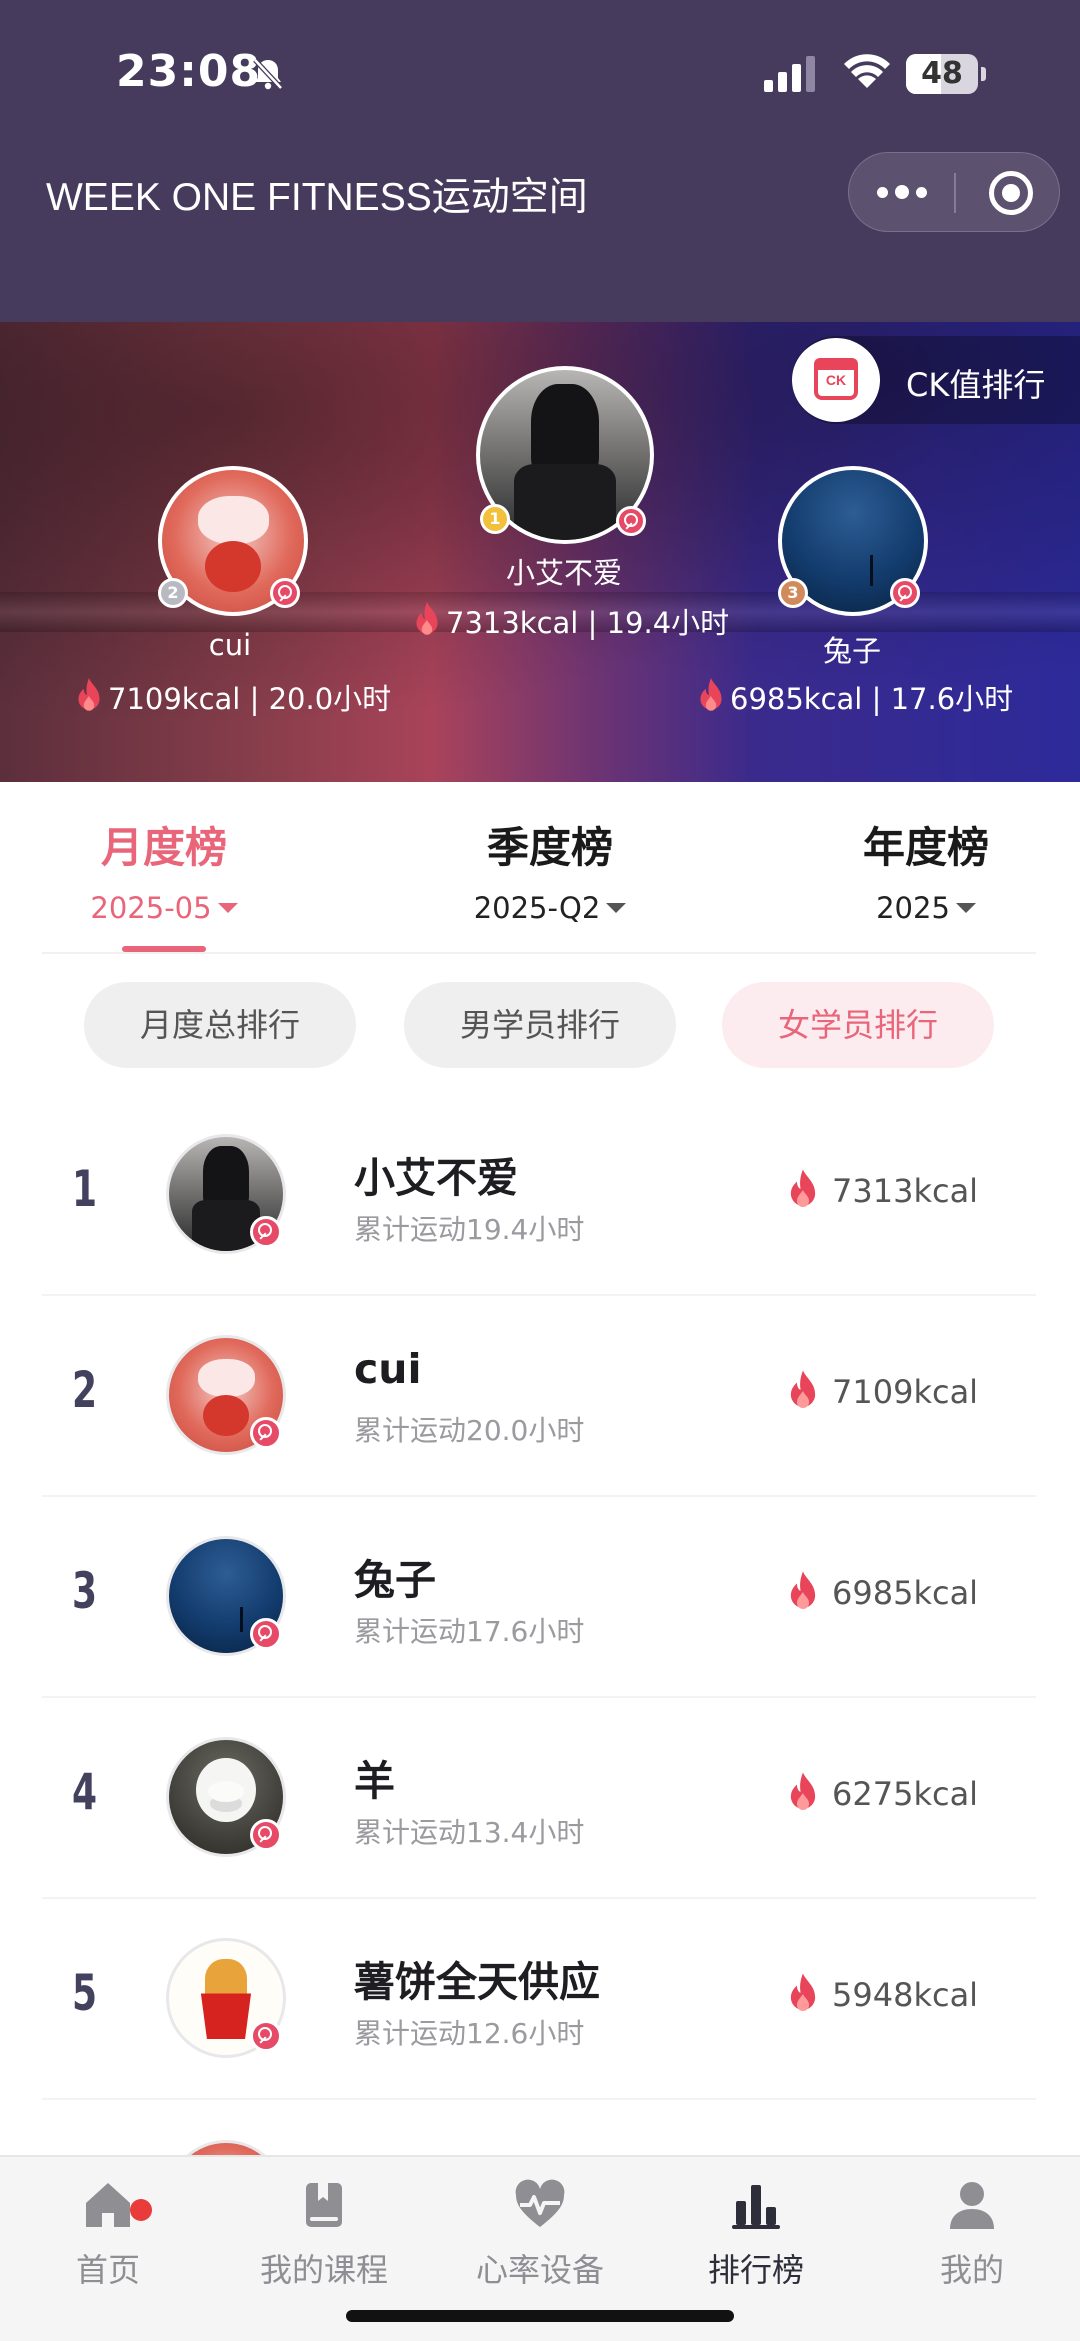 The width and height of the screenshot is (1080, 2341). Describe the element at coordinates (971, 2270) in the screenshot. I see `nav-label: 我的` at that location.